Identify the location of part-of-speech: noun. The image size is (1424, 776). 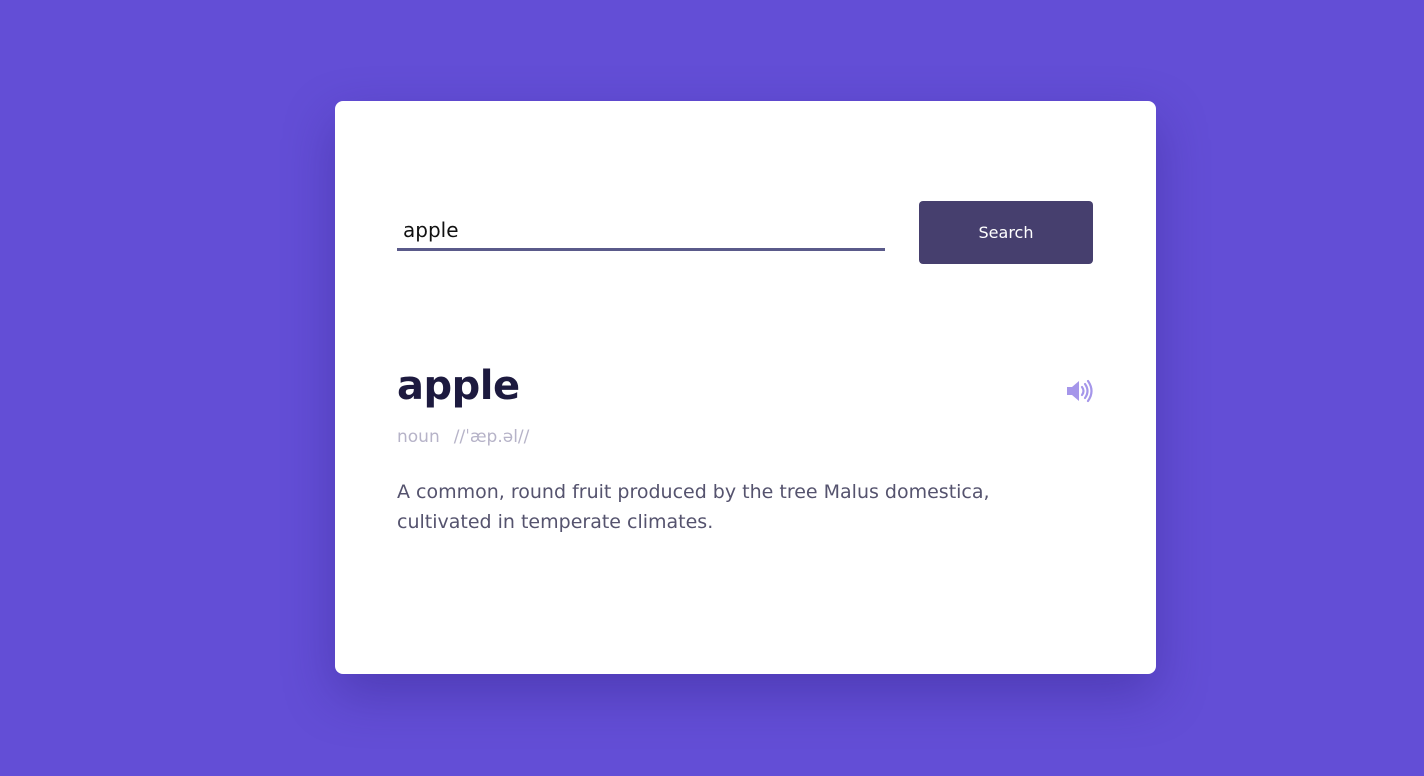
(418, 437).